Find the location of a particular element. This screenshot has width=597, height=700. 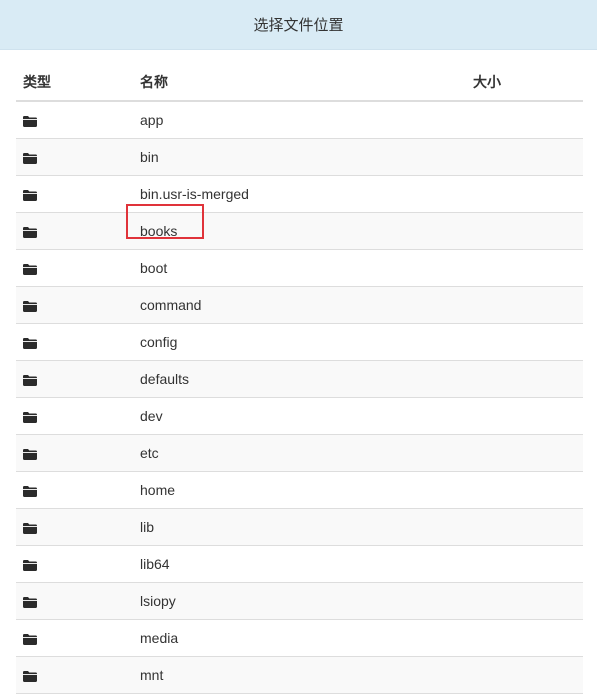

table-row: etc is located at coordinates (299, 453).